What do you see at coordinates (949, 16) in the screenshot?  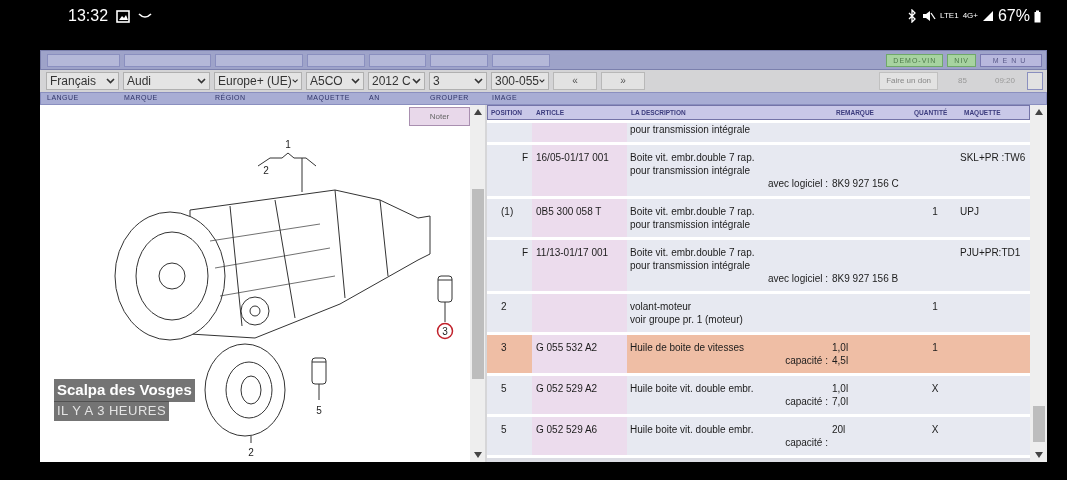 I see `network-label: LTE1` at bounding box center [949, 16].